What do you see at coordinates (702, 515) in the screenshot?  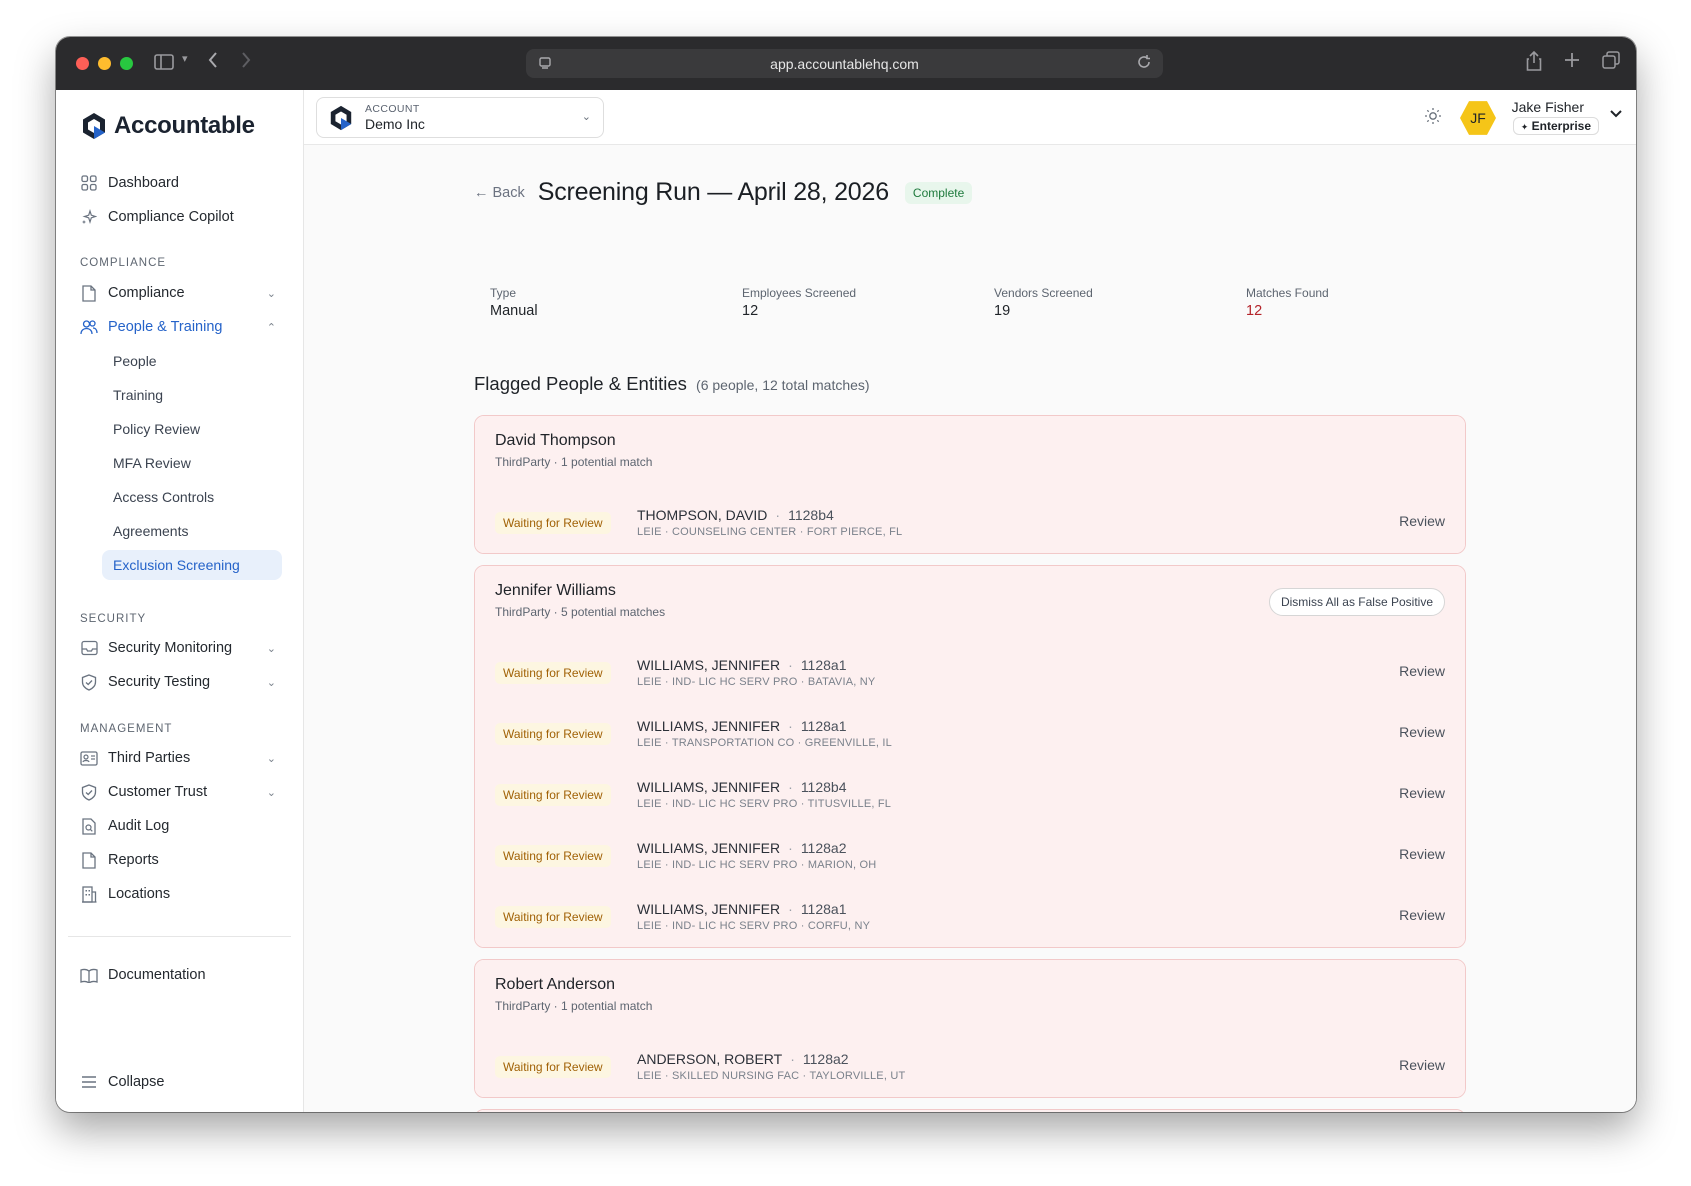 I see `match-name: THOMPSON, DAVID` at bounding box center [702, 515].